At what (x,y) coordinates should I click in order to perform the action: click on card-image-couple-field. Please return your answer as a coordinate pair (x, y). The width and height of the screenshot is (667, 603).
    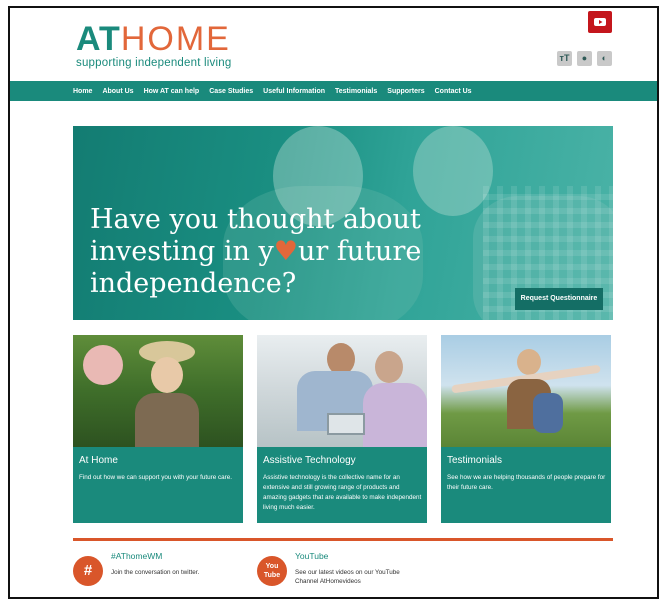
    Looking at the image, I should click on (526, 391).